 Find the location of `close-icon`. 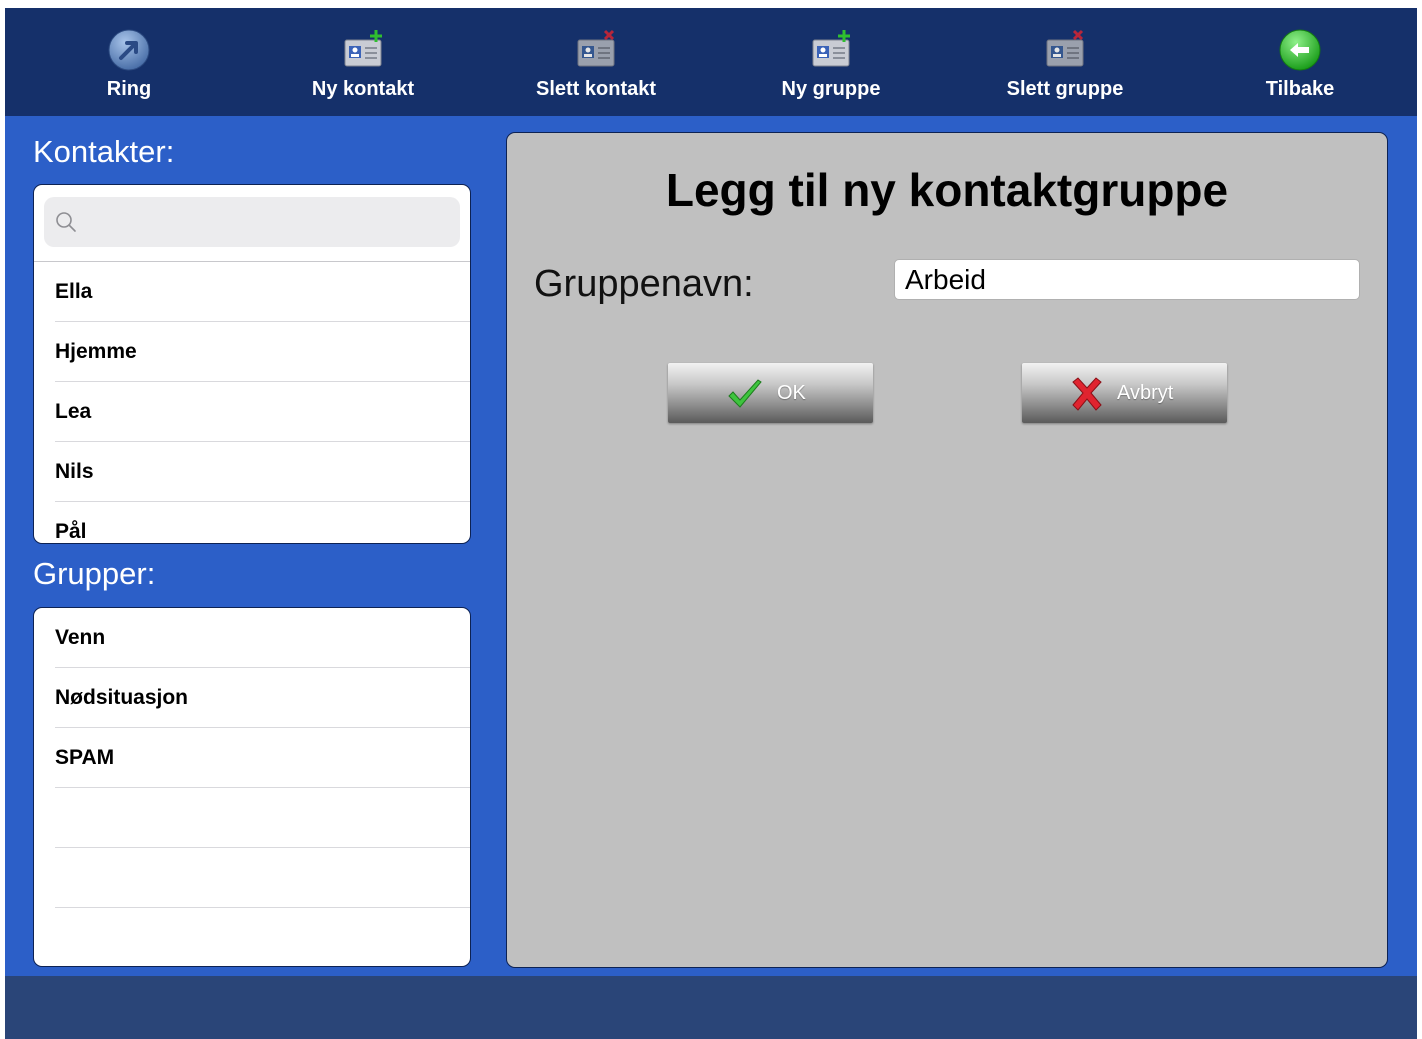

close-icon is located at coordinates (1087, 394).